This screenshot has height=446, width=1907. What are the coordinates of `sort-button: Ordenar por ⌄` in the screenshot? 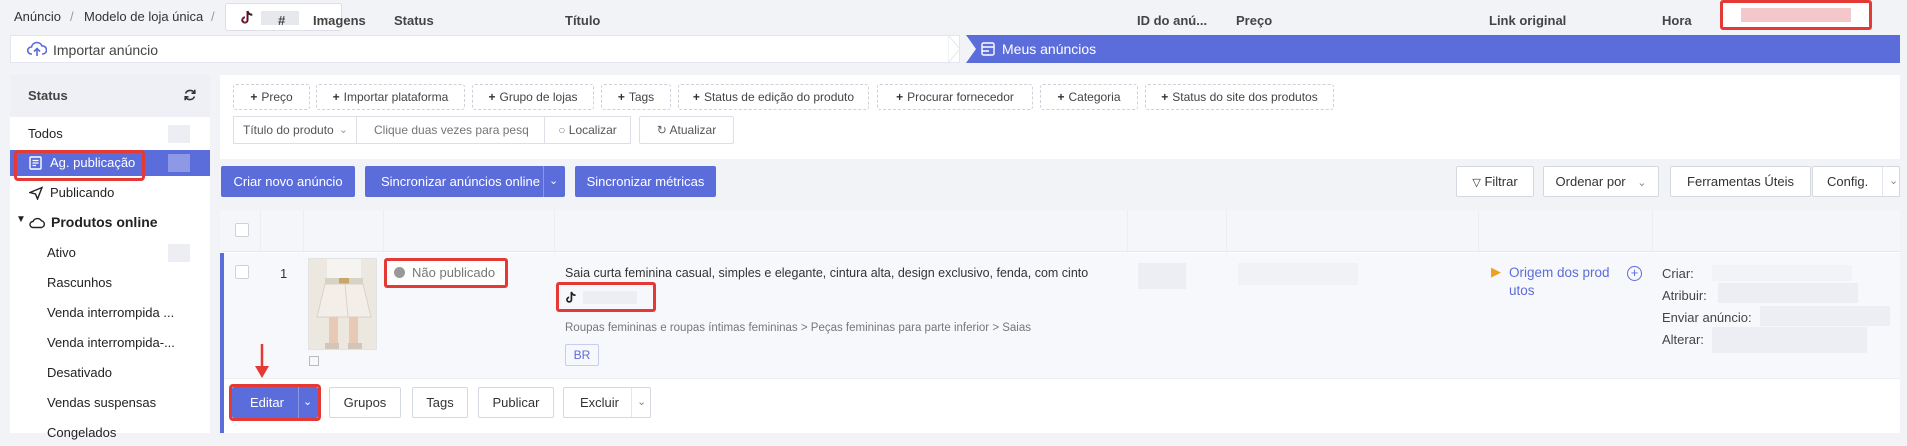 It's located at (1601, 181).